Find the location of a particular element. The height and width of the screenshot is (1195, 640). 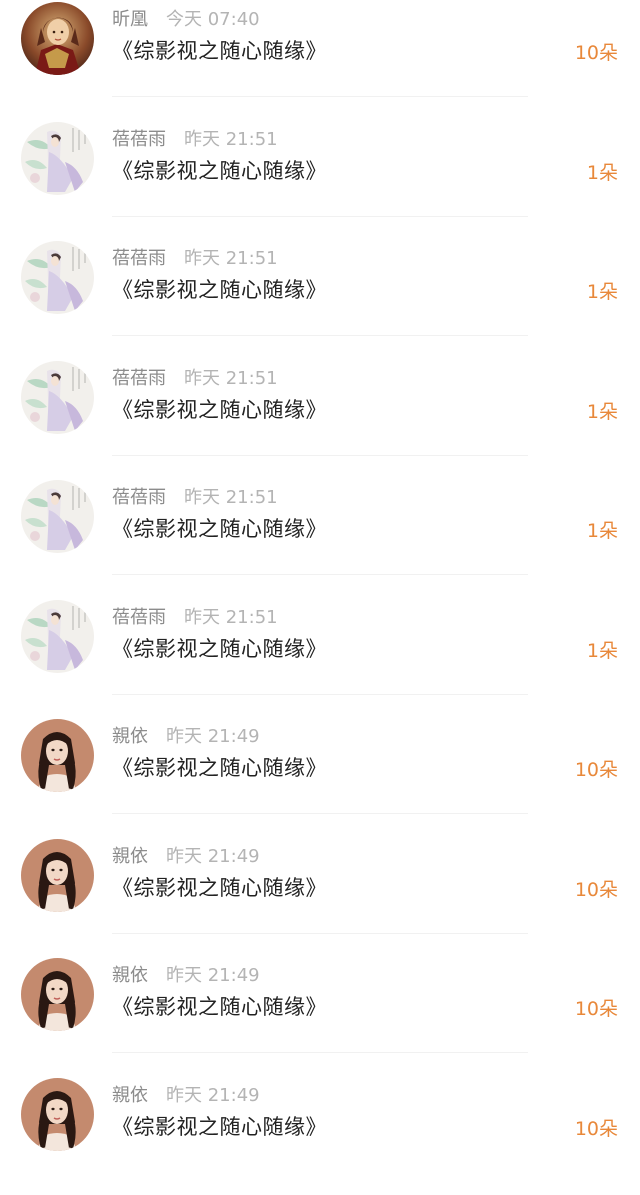

list-item: 昕凰今天 07:40 《综影视之随心随缘》 10朵 is located at coordinates (320, 60).